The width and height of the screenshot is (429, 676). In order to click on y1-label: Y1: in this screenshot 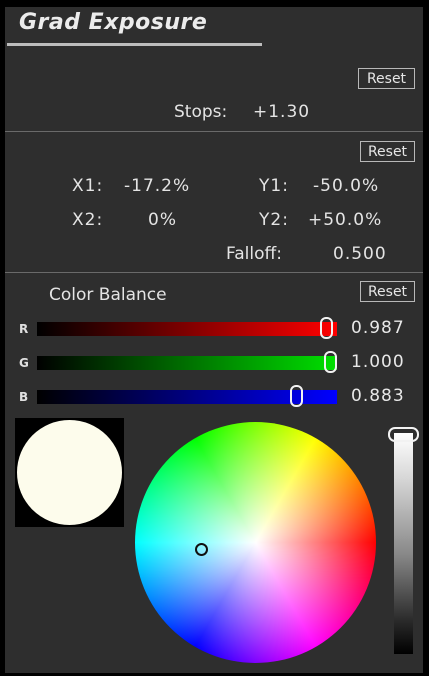, I will do `click(274, 186)`.